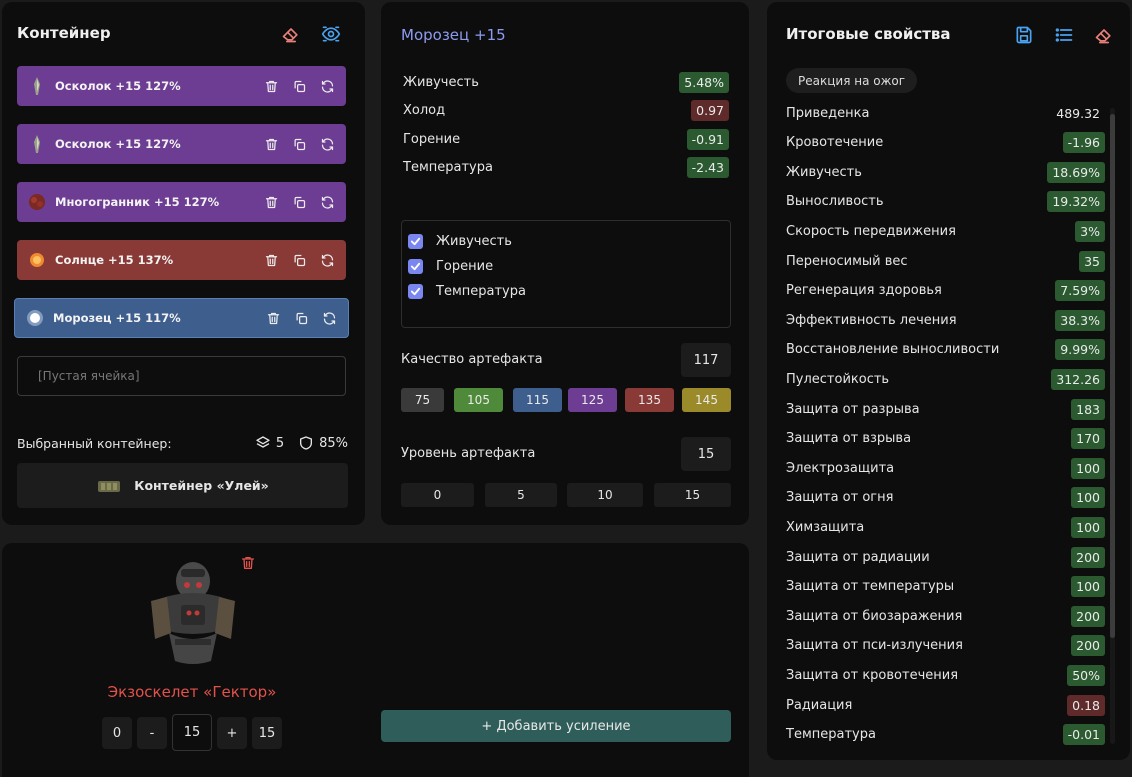 Image resolution: width=1132 pixels, height=777 pixels. Describe the element at coordinates (441, 82) in the screenshot. I see `stat-name: Живучесть` at that location.